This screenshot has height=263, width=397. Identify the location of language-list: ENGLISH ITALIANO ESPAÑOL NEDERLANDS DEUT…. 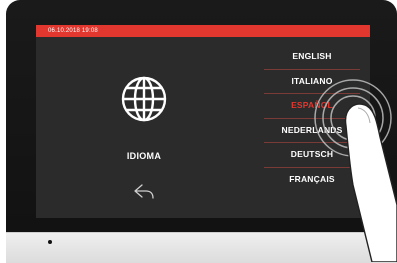
(312, 118).